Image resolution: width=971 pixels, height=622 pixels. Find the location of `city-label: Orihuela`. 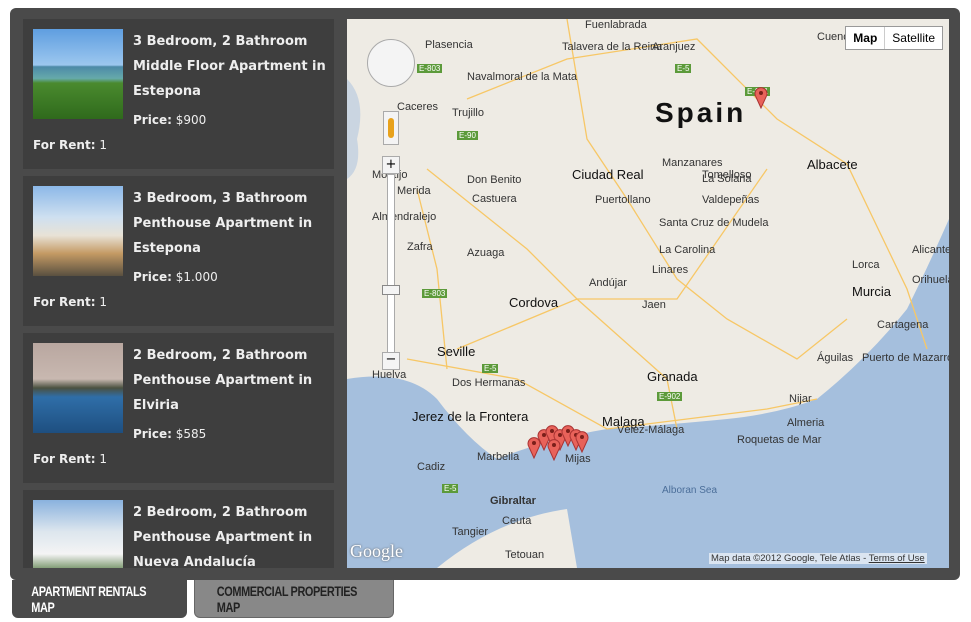

city-label: Orihuela is located at coordinates (930, 280).